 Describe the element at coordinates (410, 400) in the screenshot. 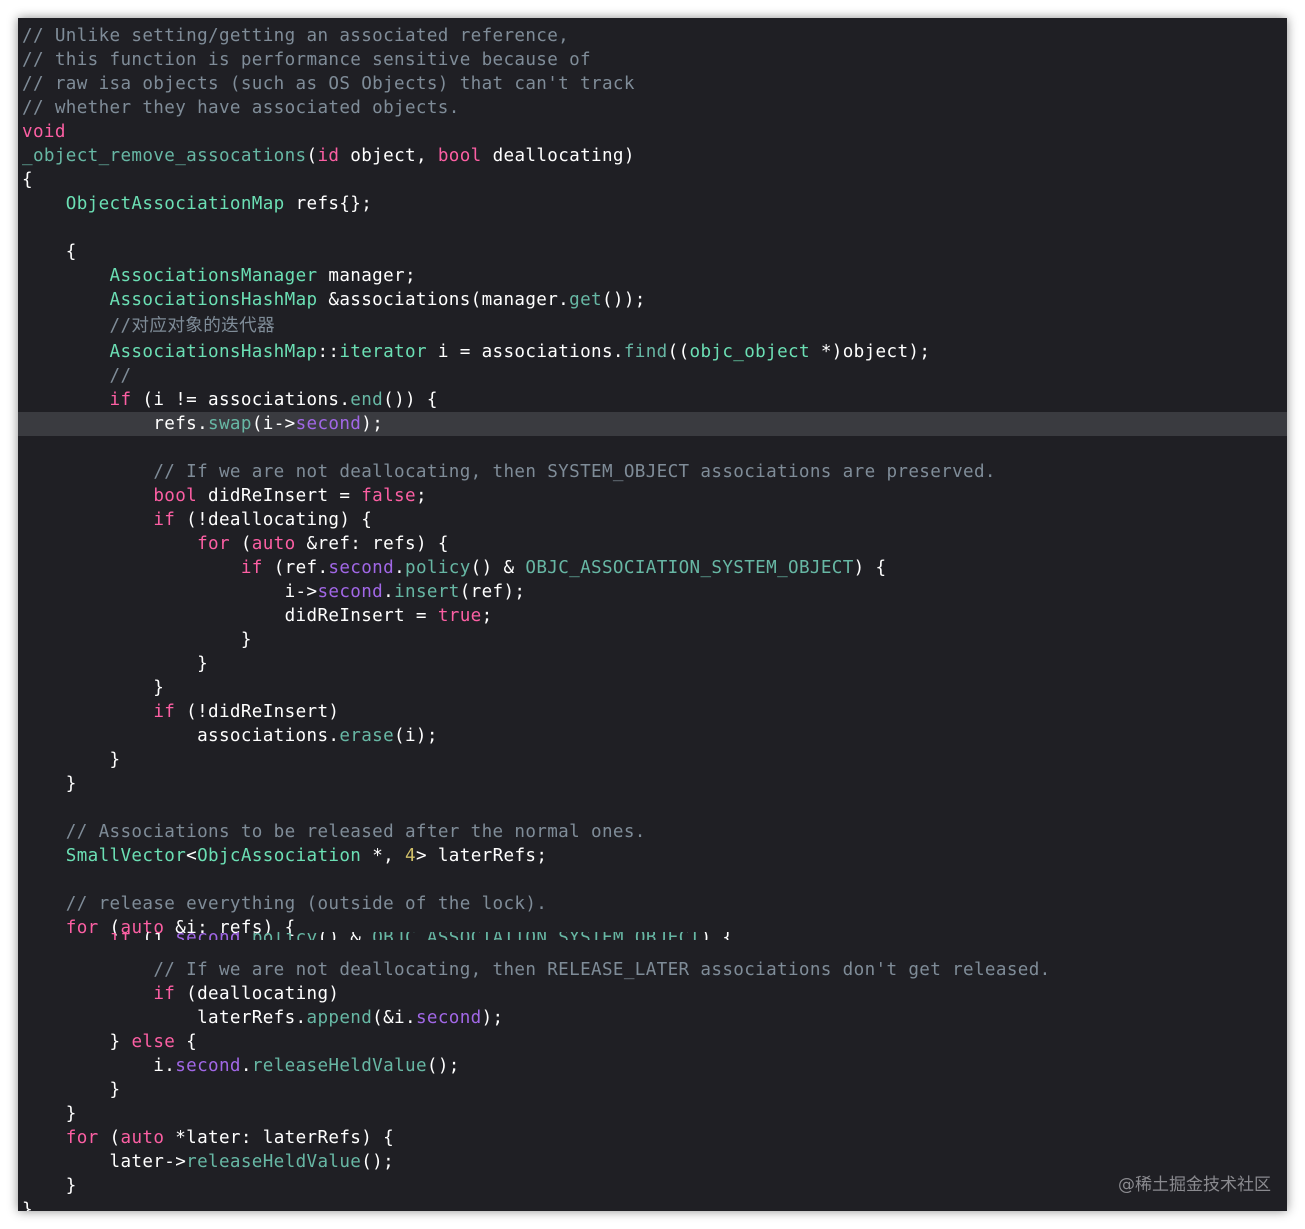

I see `code-token: ()) {` at that location.